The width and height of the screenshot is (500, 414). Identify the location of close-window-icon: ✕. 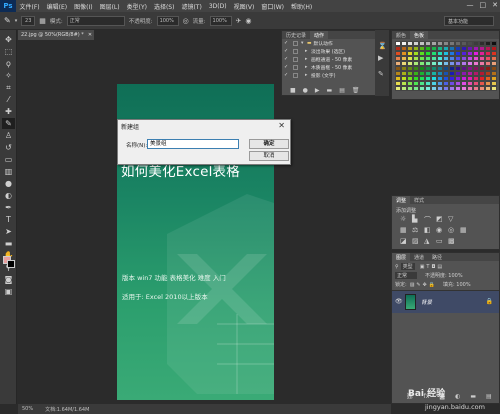
(495, 5).